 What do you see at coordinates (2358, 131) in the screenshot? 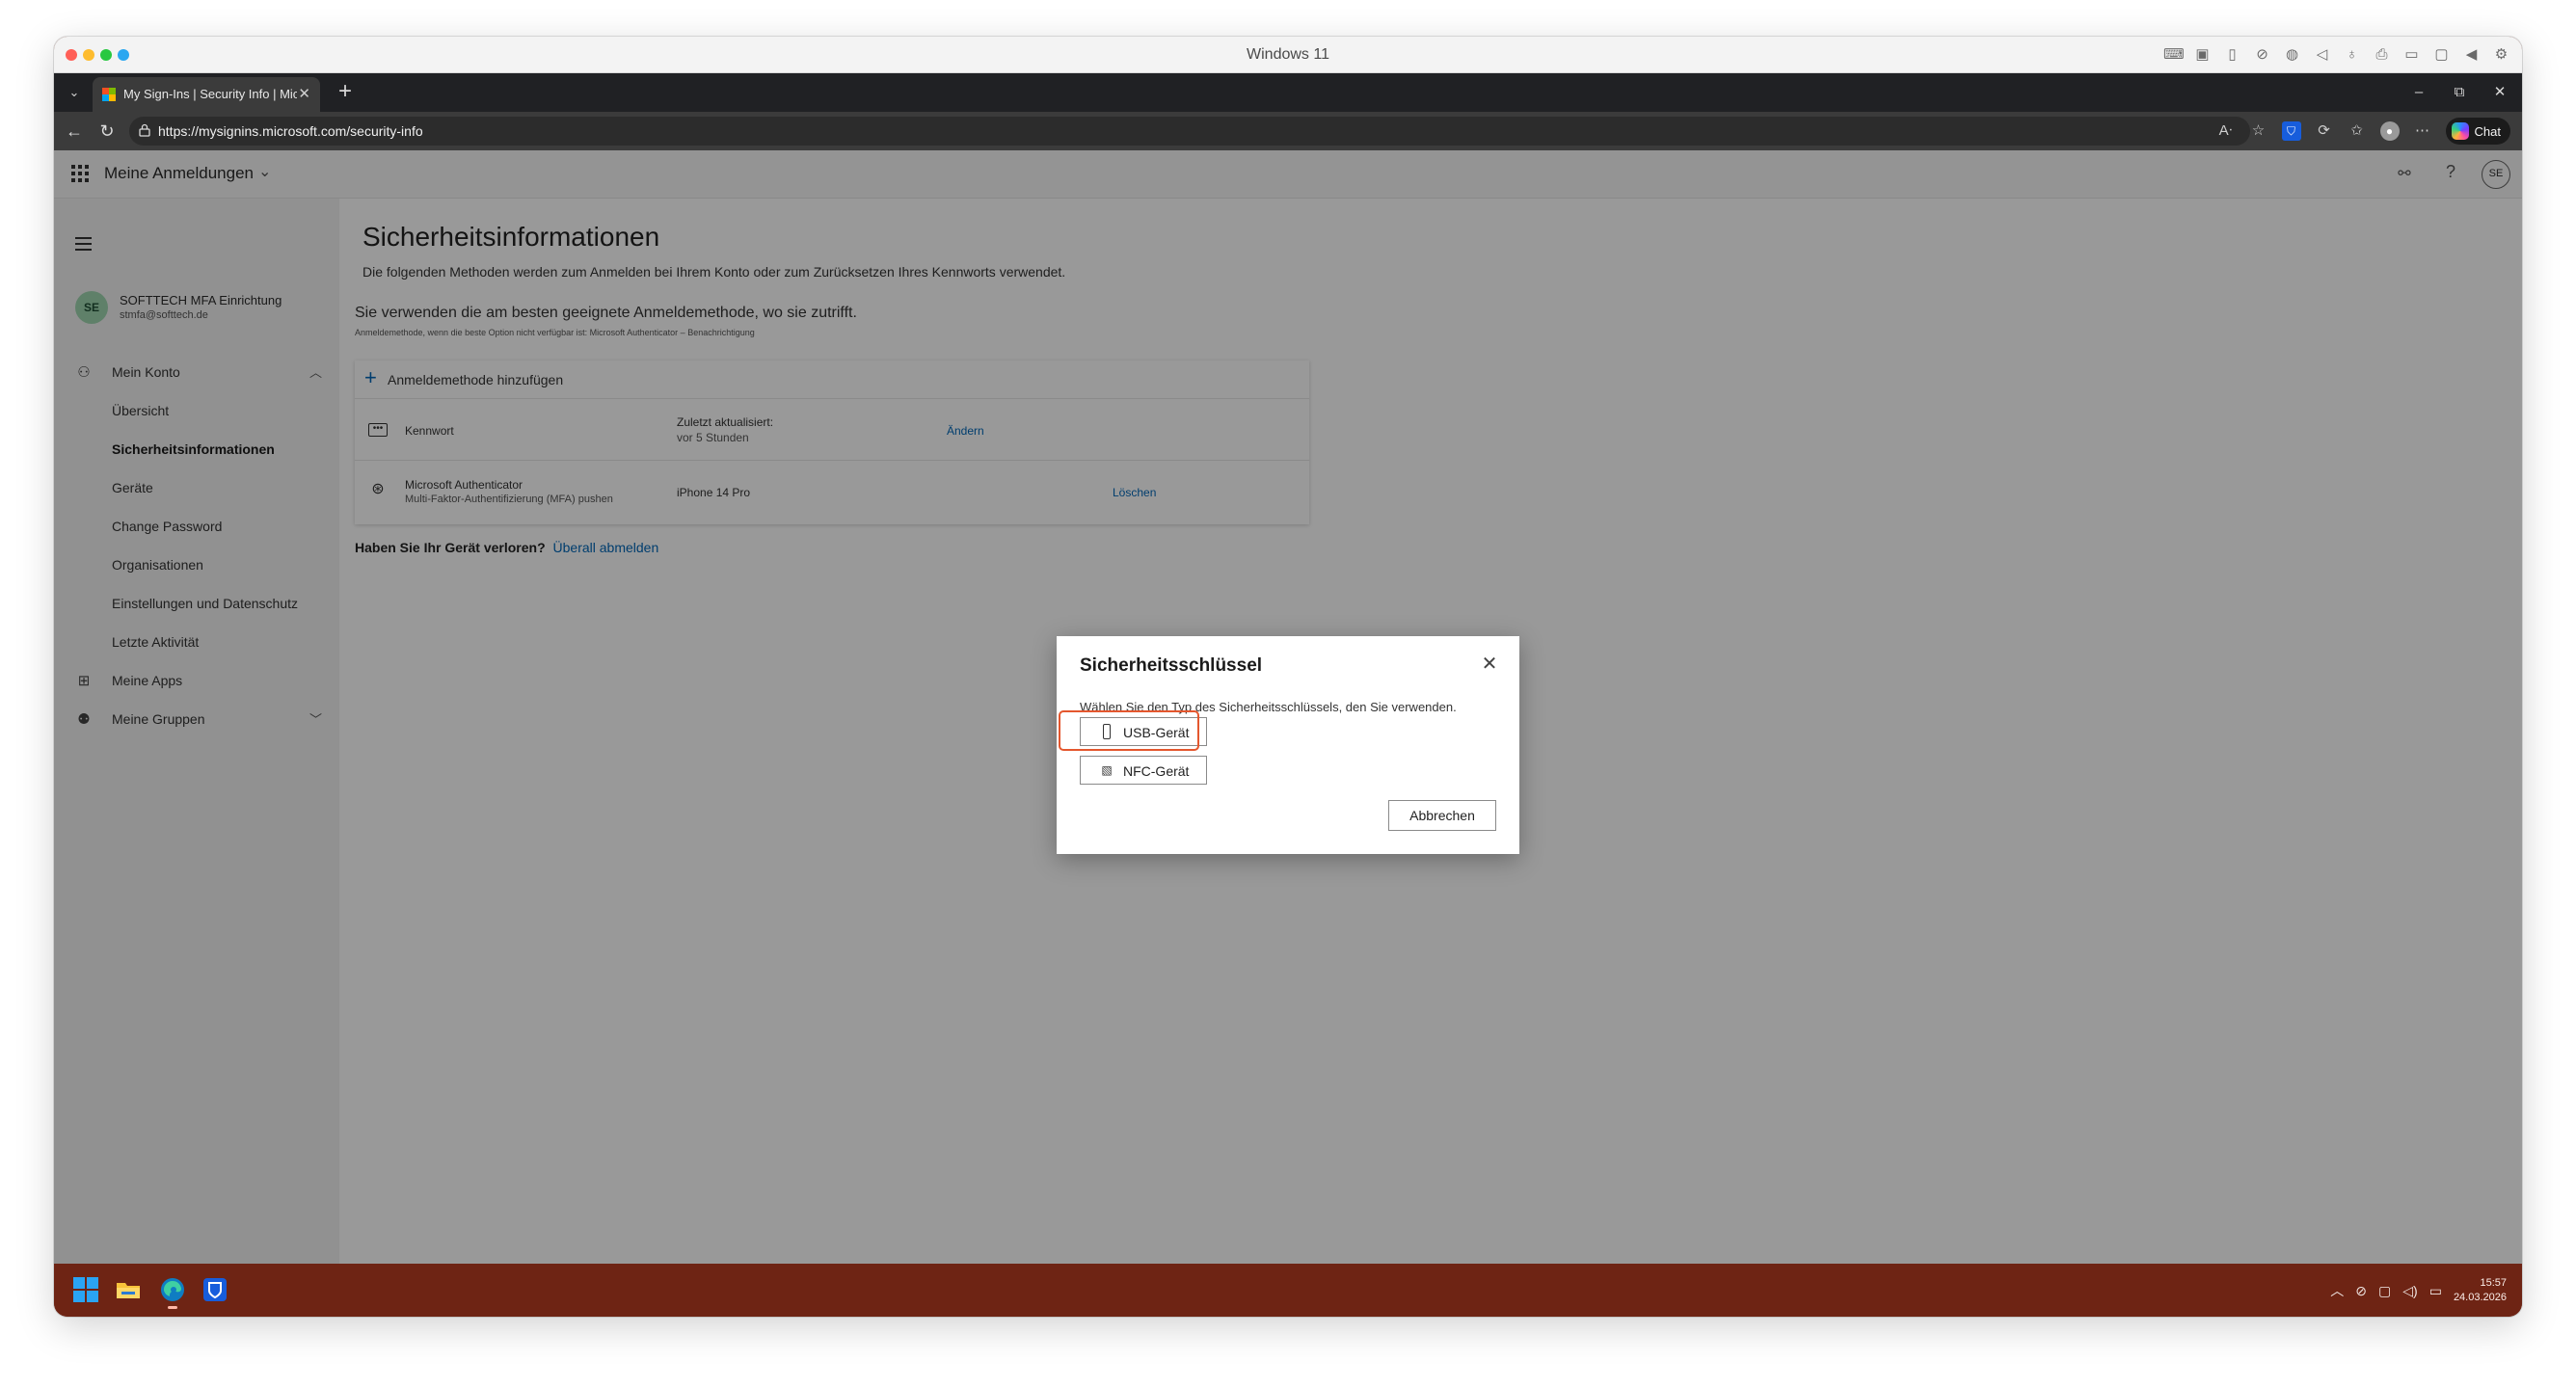
I see `favorites-icon: ✩` at bounding box center [2358, 131].